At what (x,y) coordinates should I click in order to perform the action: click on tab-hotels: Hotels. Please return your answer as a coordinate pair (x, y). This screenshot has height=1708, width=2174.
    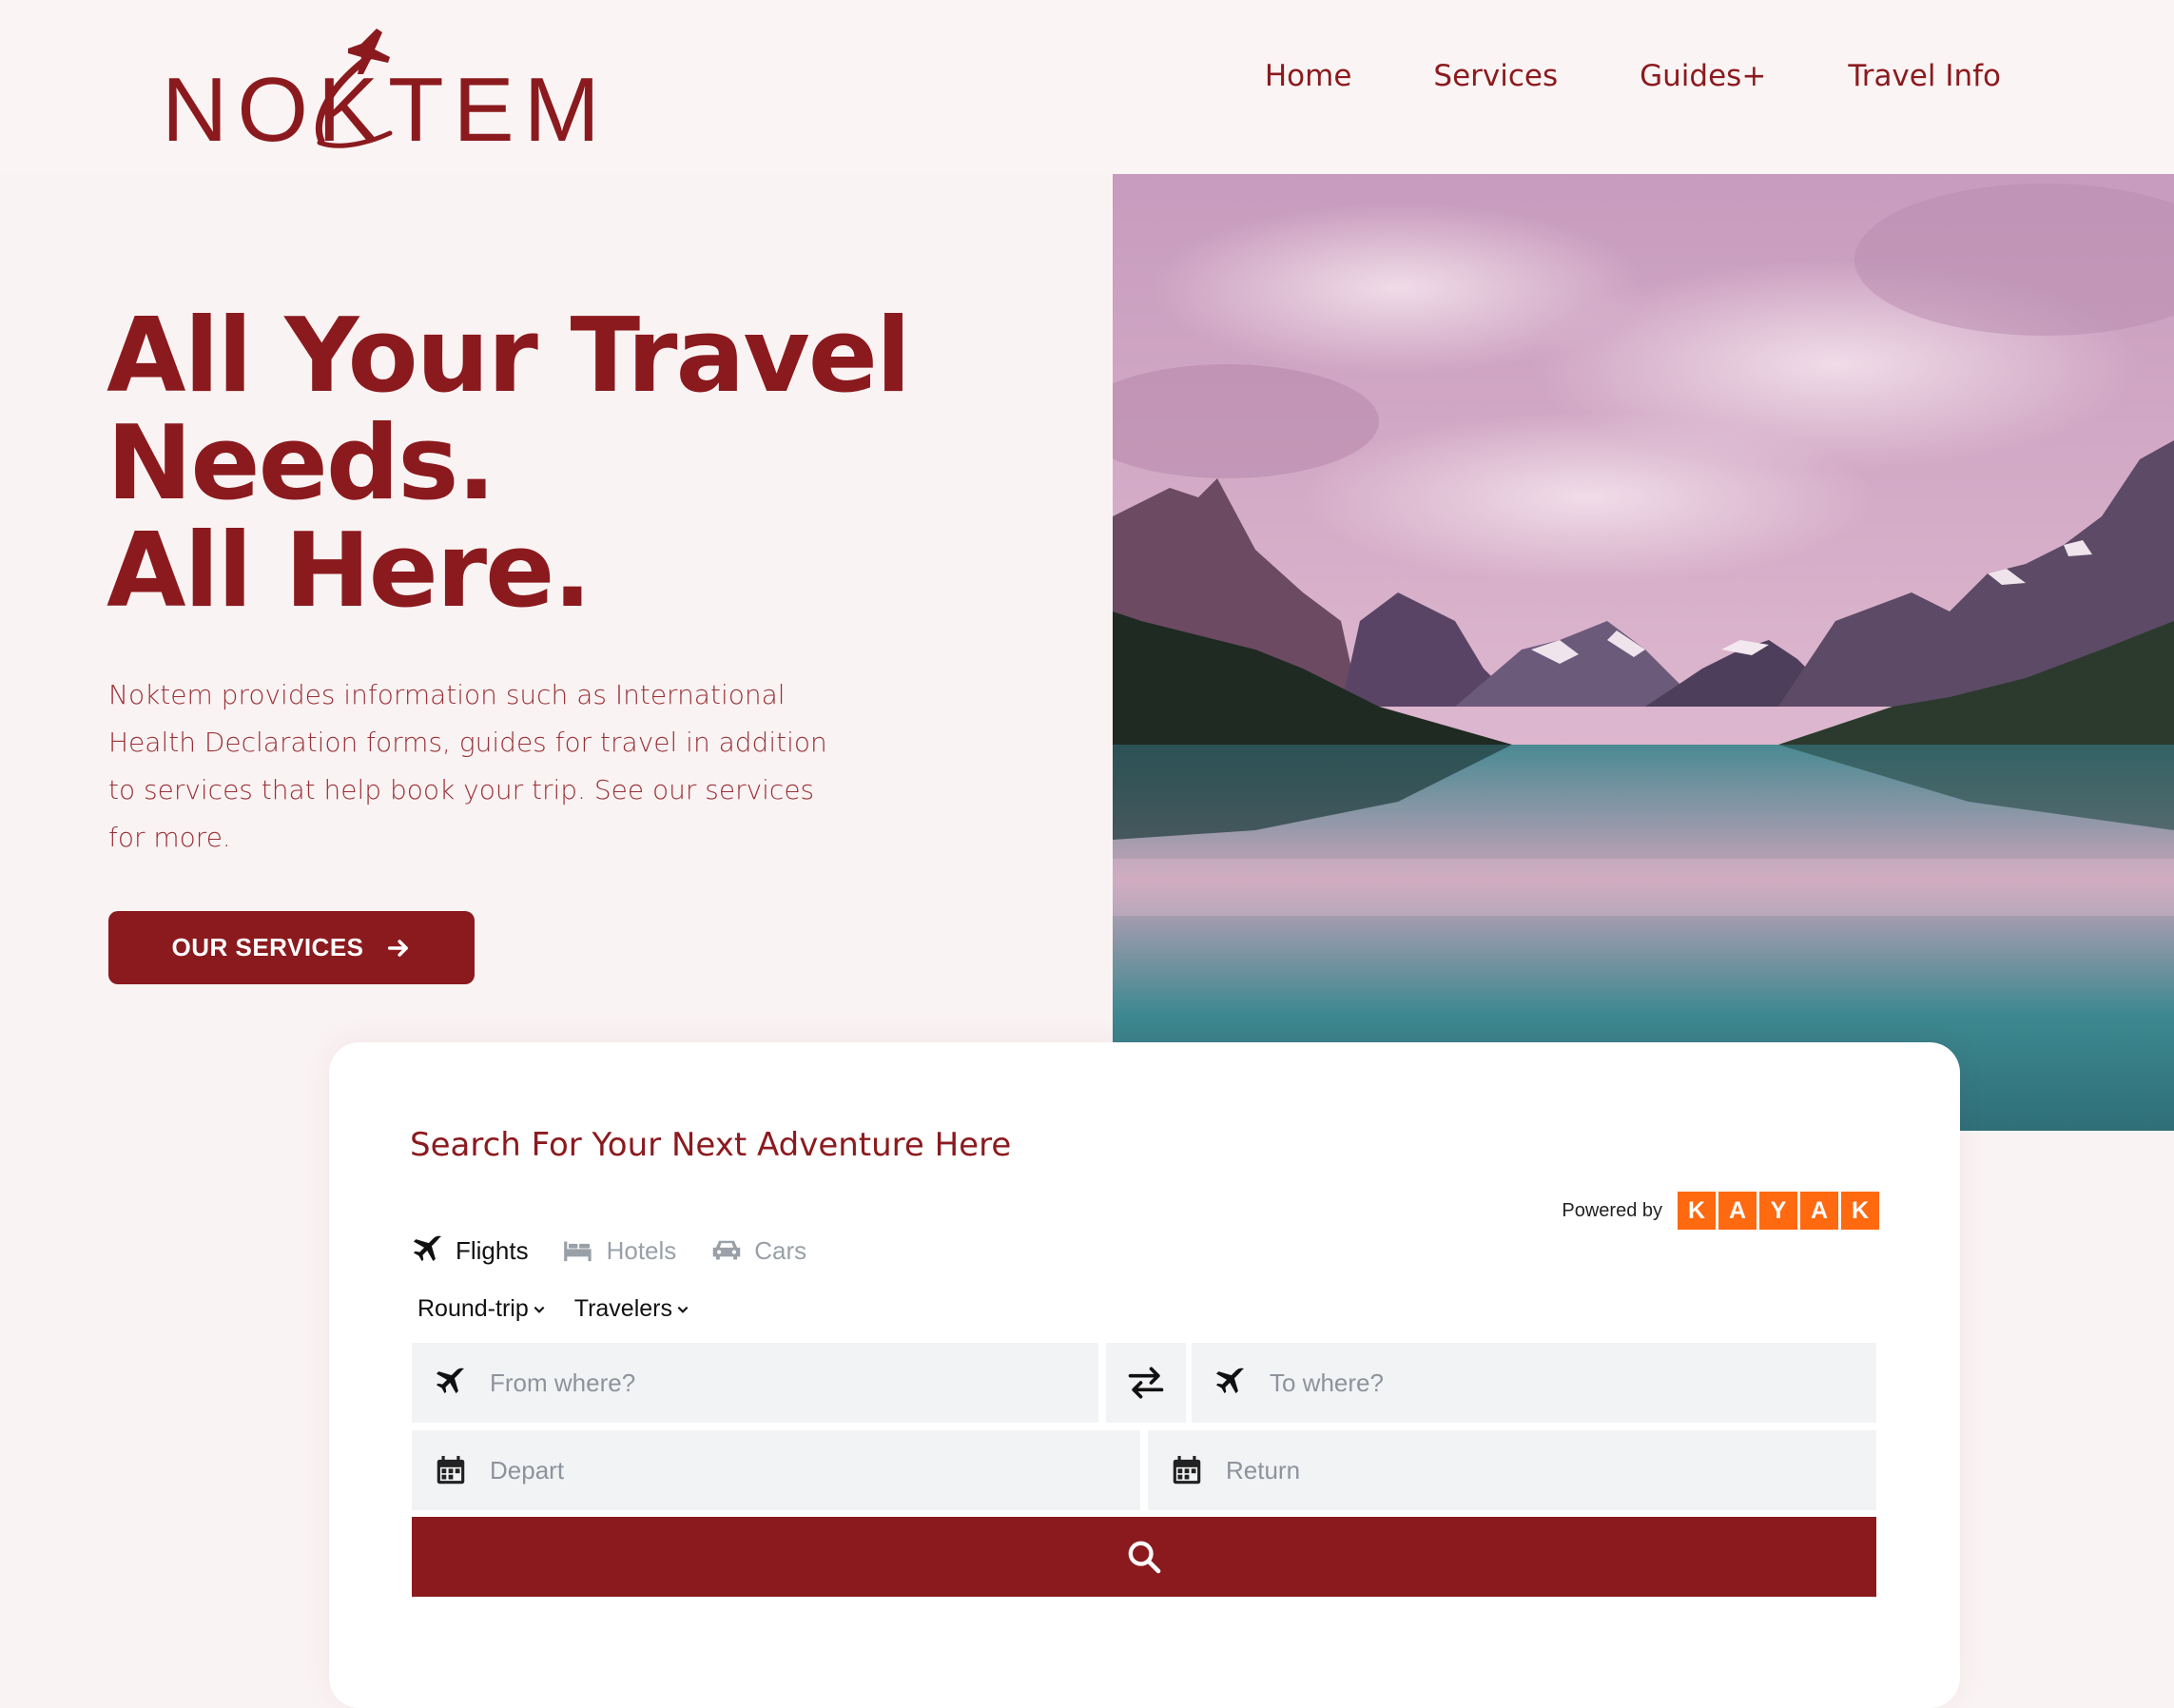
    Looking at the image, I should click on (619, 1250).